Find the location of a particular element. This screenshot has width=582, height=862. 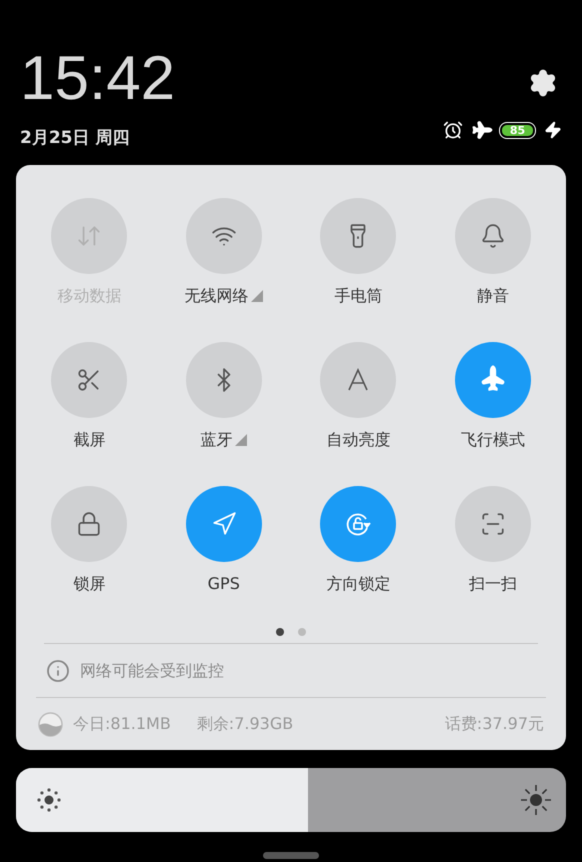

toggle-label: 蓝牙 is located at coordinates (216, 440).